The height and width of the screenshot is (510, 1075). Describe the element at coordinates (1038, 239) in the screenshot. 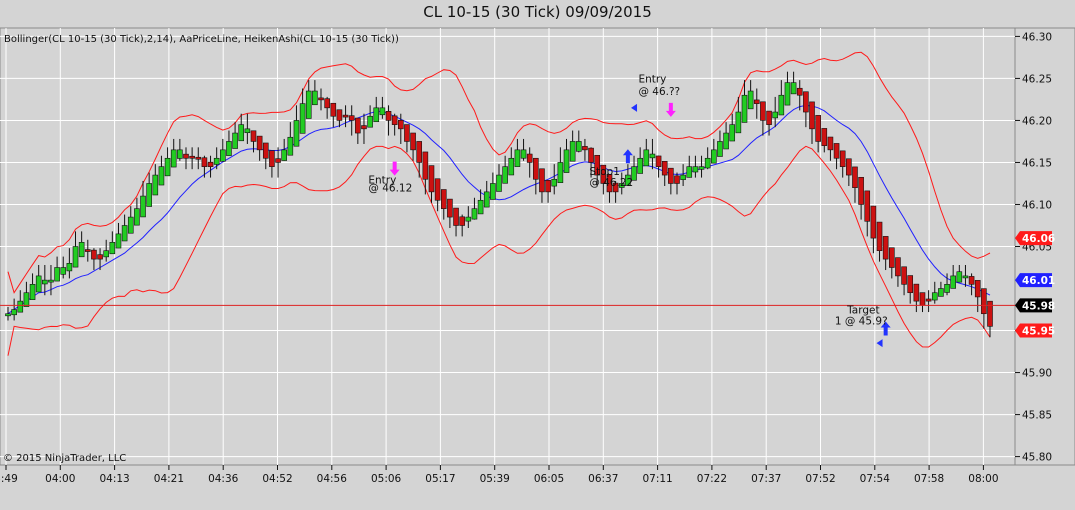

I see `price-tag-label: 46.06` at that location.